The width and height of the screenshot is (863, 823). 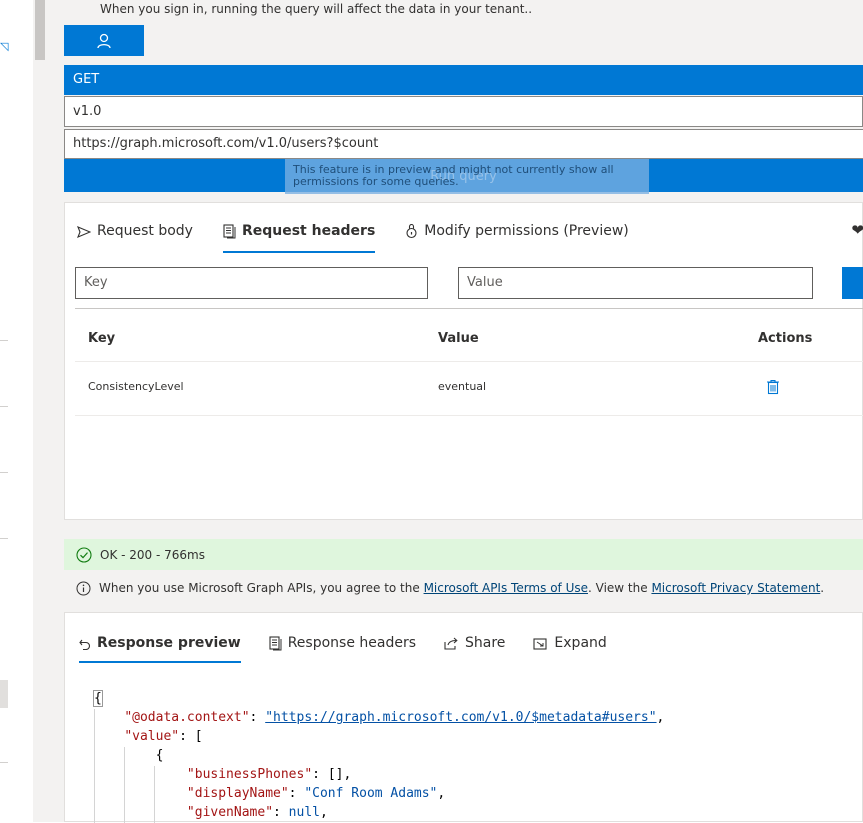 What do you see at coordinates (169, 643) in the screenshot?
I see `tab-label: Response preview` at bounding box center [169, 643].